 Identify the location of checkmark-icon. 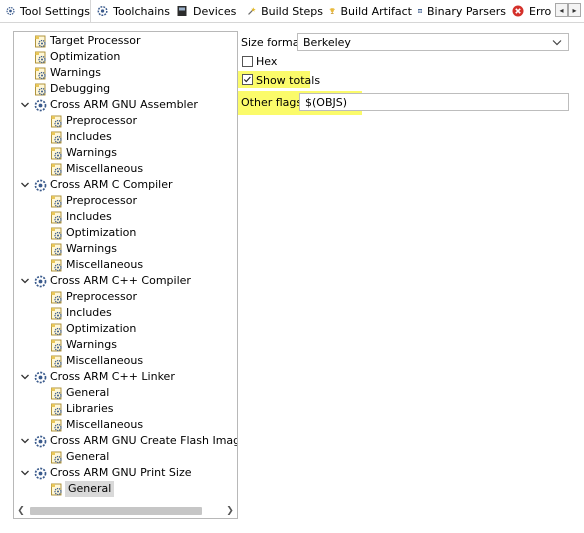
(247, 79).